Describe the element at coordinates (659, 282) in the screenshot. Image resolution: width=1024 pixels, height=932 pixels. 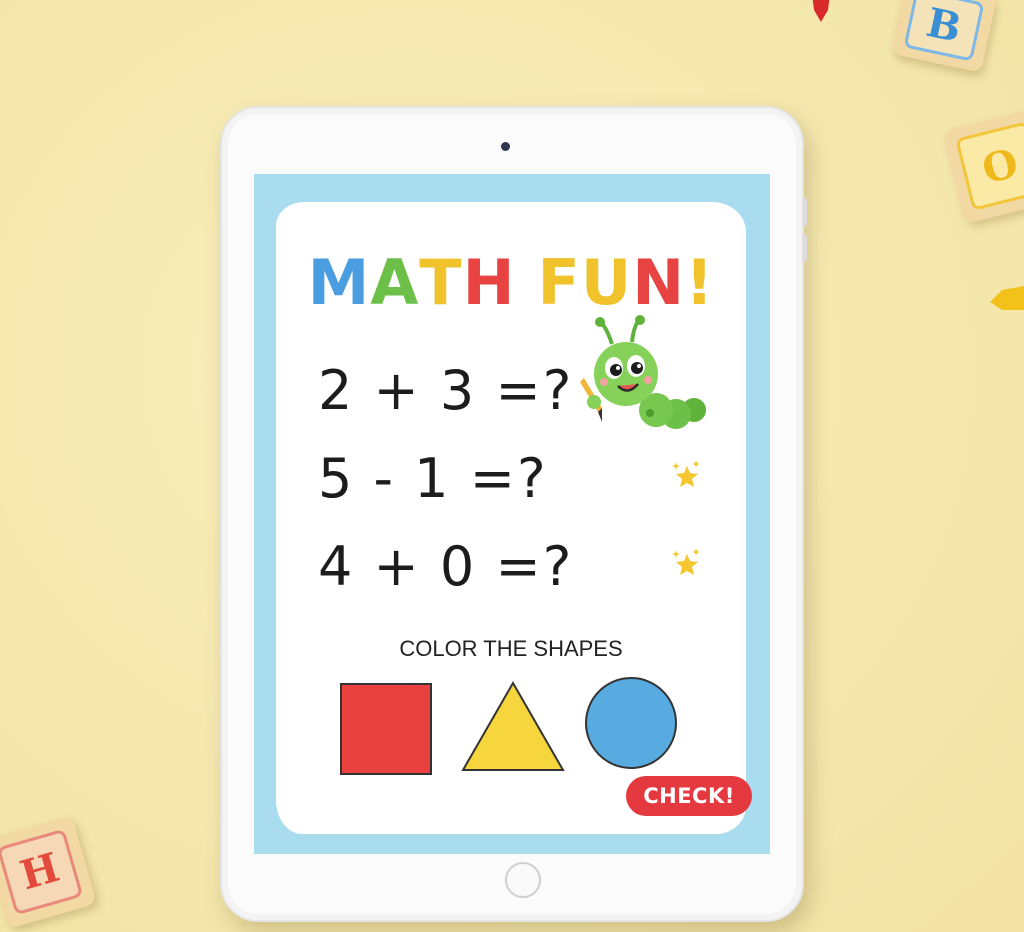
I see `title-letter: N` at that location.